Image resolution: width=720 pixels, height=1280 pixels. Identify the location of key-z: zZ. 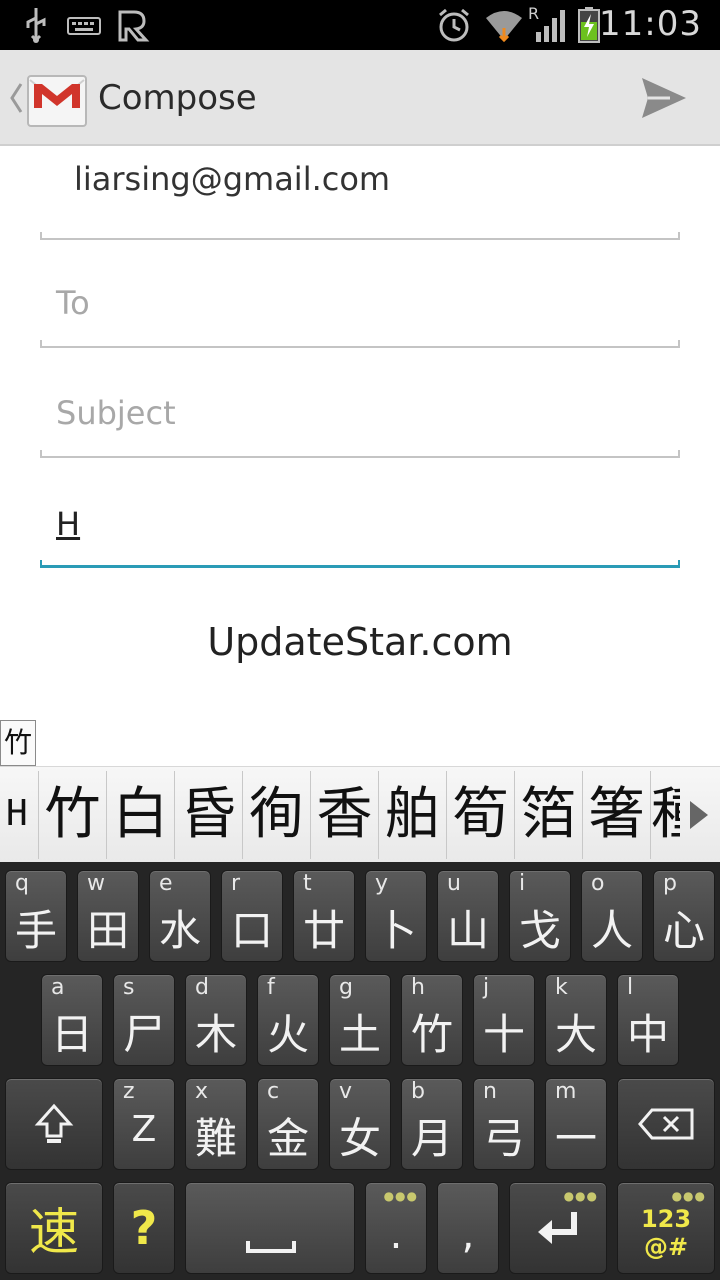
(144, 1124).